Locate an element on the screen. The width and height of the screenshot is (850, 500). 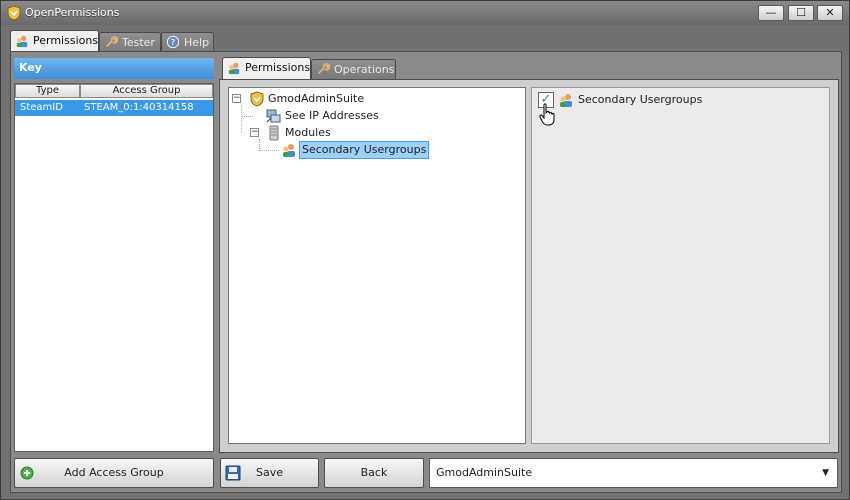
hand-cursor-icon is located at coordinates (547, 114).